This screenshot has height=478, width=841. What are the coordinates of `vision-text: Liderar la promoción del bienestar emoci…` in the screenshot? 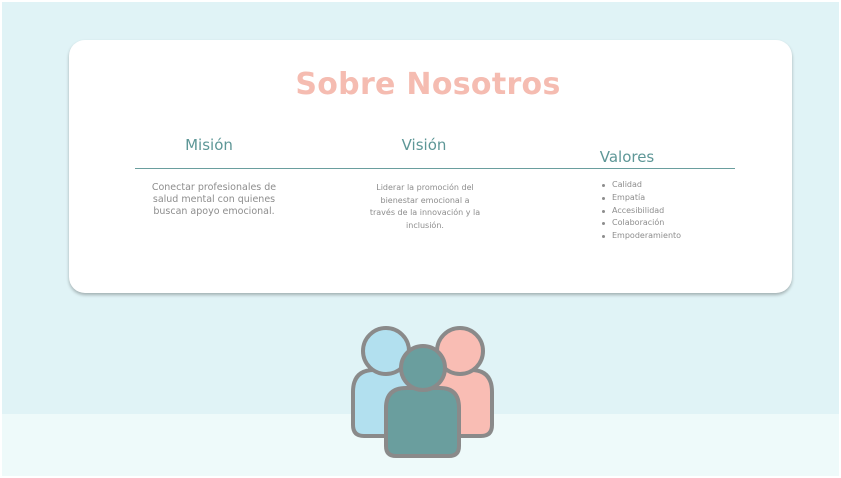 It's located at (425, 206).